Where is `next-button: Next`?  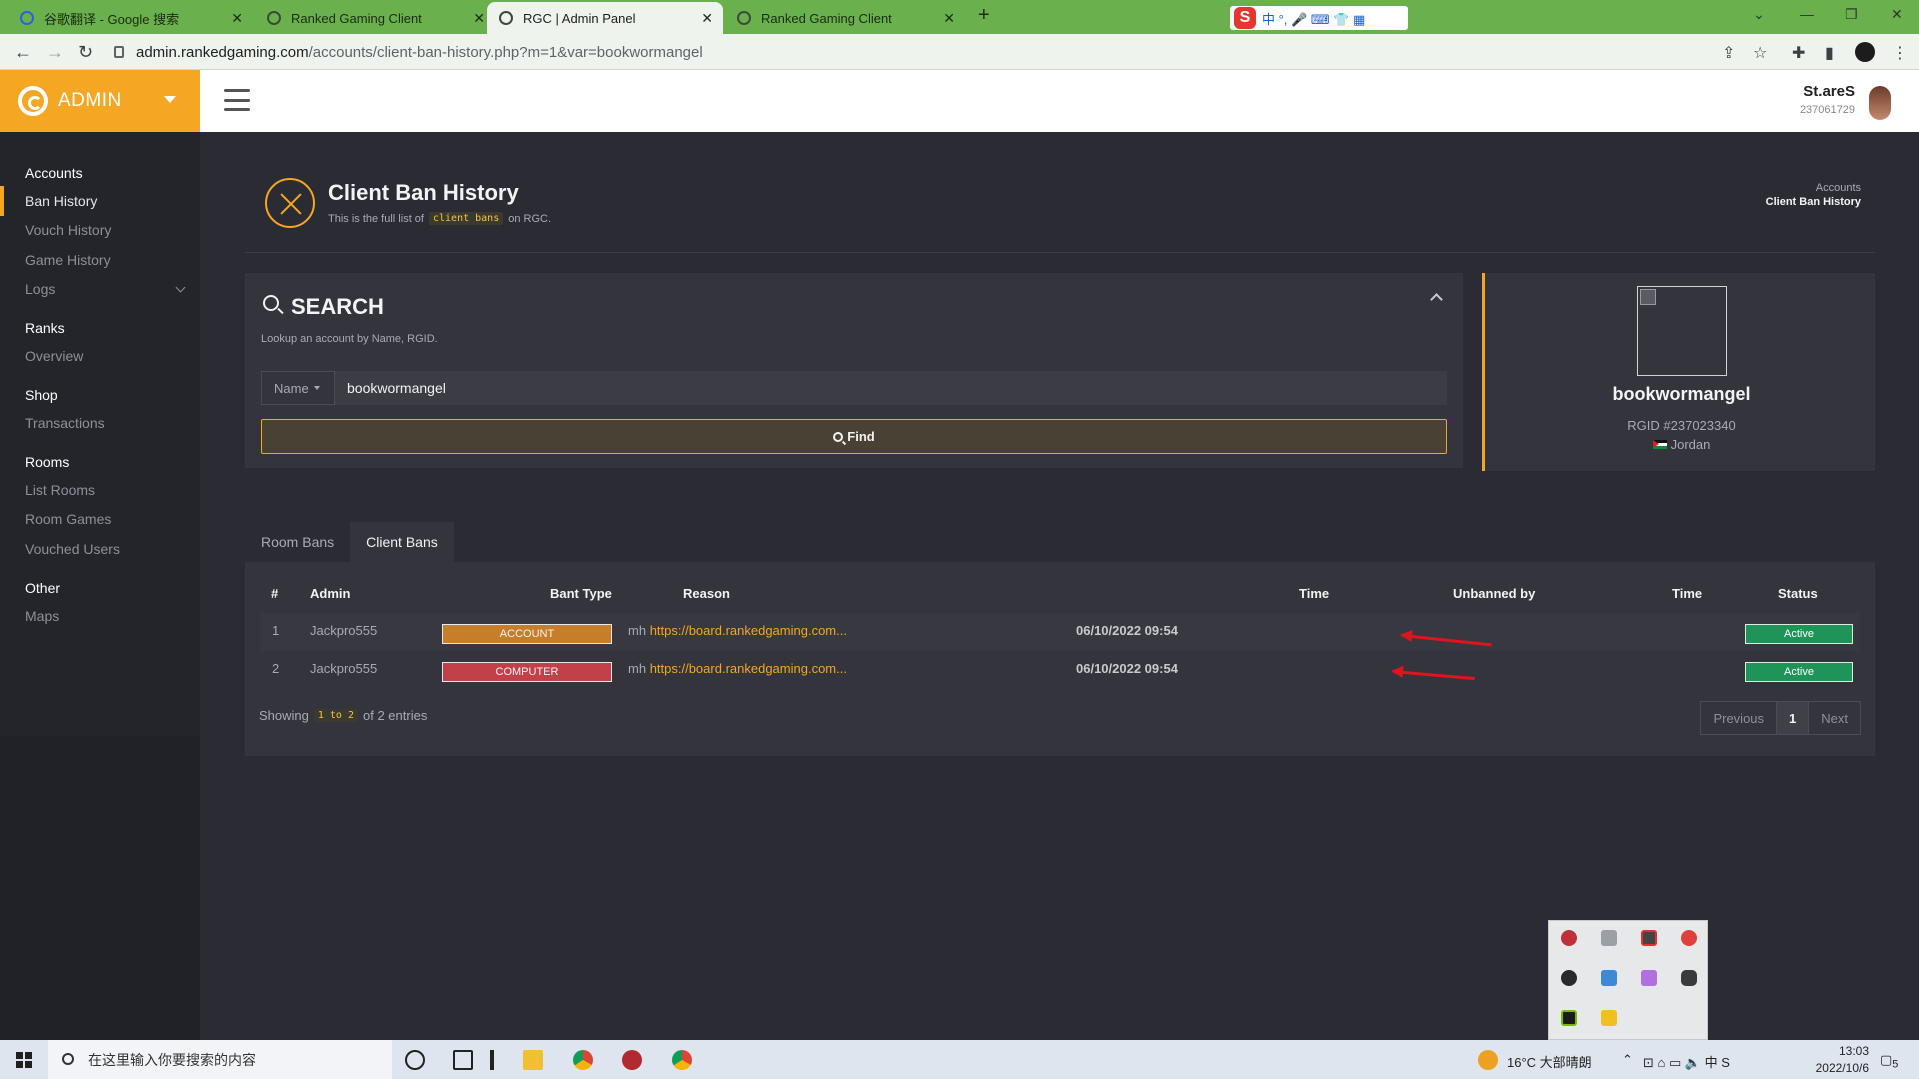
next-button: Next is located at coordinates (1834, 718).